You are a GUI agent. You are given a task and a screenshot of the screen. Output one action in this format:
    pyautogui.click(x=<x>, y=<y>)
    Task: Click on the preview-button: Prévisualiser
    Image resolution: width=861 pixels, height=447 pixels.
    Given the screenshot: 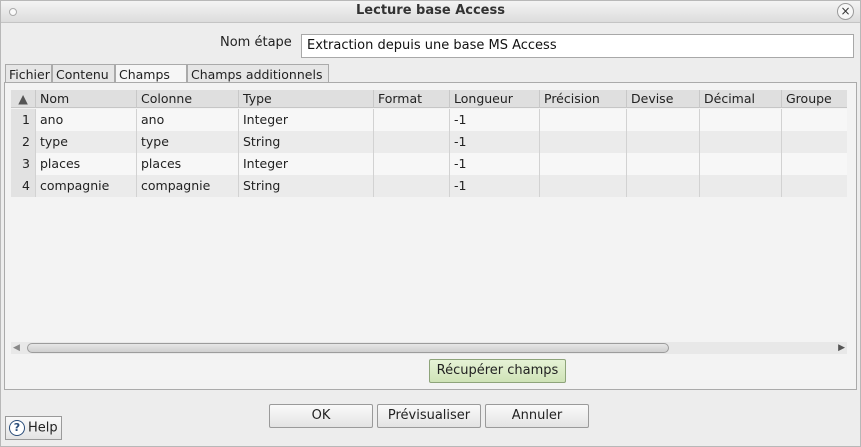 What is the action you would take?
    pyautogui.click(x=429, y=416)
    